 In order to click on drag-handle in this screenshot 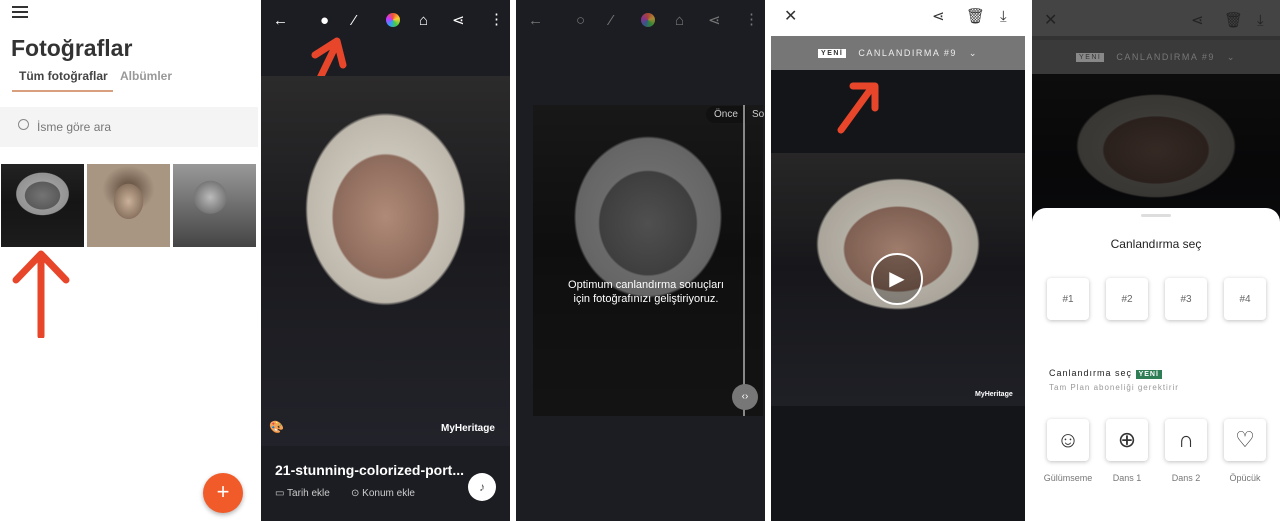, I will do `click(1156, 215)`.